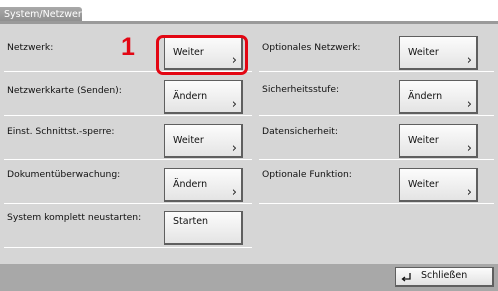 The image size is (498, 291). I want to click on setting-label-data-security: Datensicherheit:, so click(300, 131).